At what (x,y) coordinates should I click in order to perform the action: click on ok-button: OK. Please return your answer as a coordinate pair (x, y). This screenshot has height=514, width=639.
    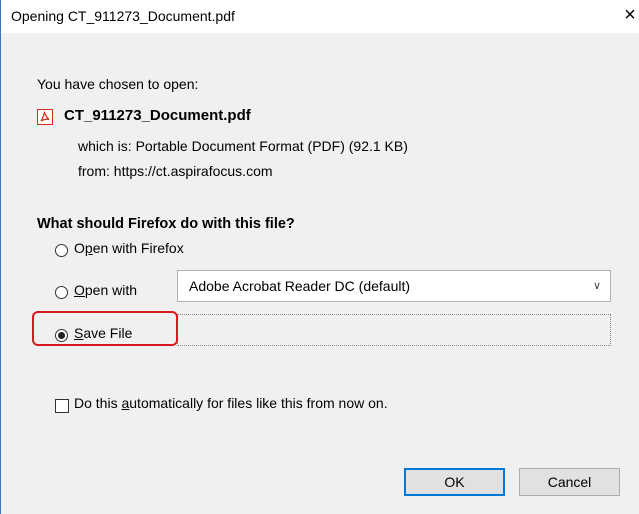
    Looking at the image, I should click on (454, 482).